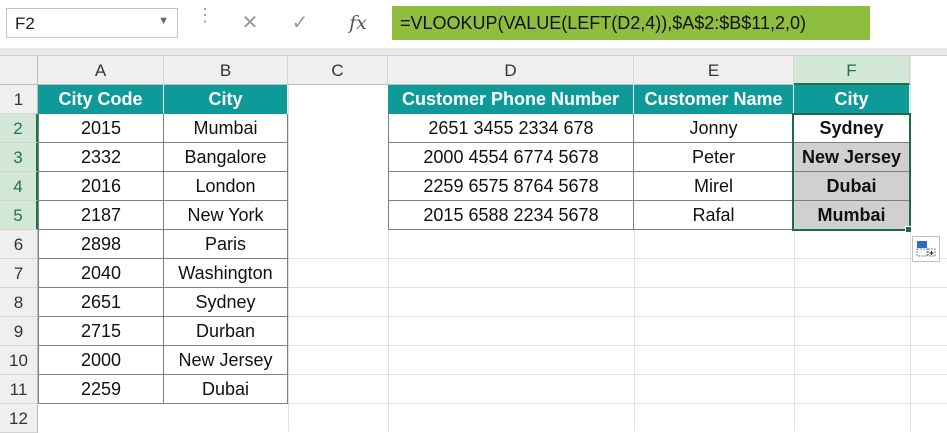  I want to click on row-header-6: 6, so click(19, 244).